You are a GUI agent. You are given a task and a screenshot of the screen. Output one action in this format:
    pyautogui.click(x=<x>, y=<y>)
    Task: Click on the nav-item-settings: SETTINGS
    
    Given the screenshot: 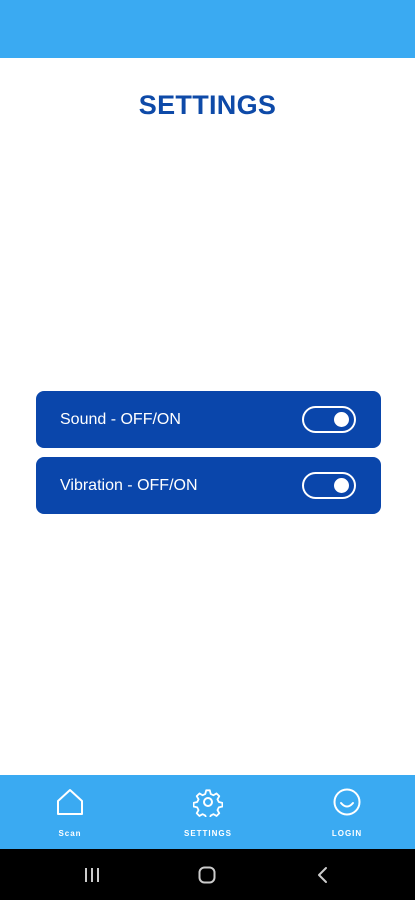 What is the action you would take?
    pyautogui.click(x=208, y=812)
    